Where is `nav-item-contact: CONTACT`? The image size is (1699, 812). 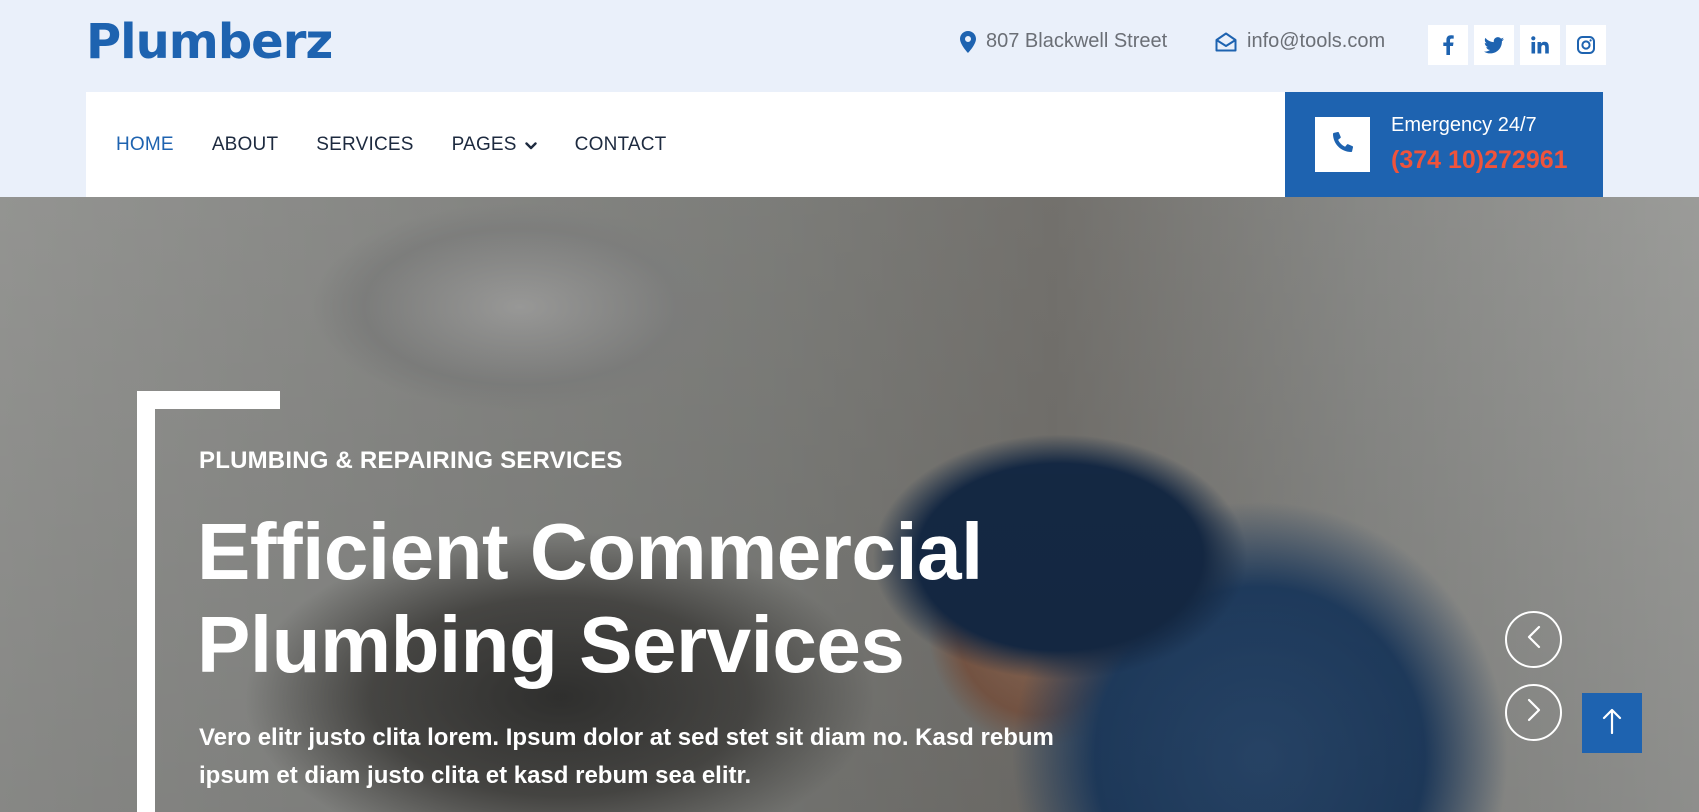 nav-item-contact: CONTACT is located at coordinates (621, 145).